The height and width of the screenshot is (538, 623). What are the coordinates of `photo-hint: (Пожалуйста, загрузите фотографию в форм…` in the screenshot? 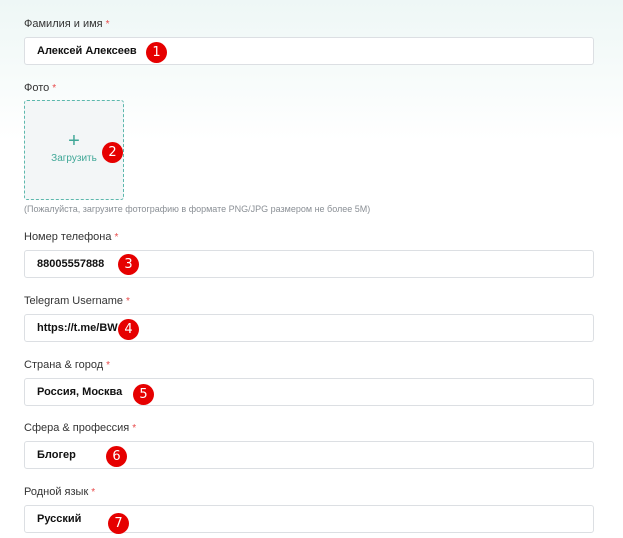 It's located at (197, 209).